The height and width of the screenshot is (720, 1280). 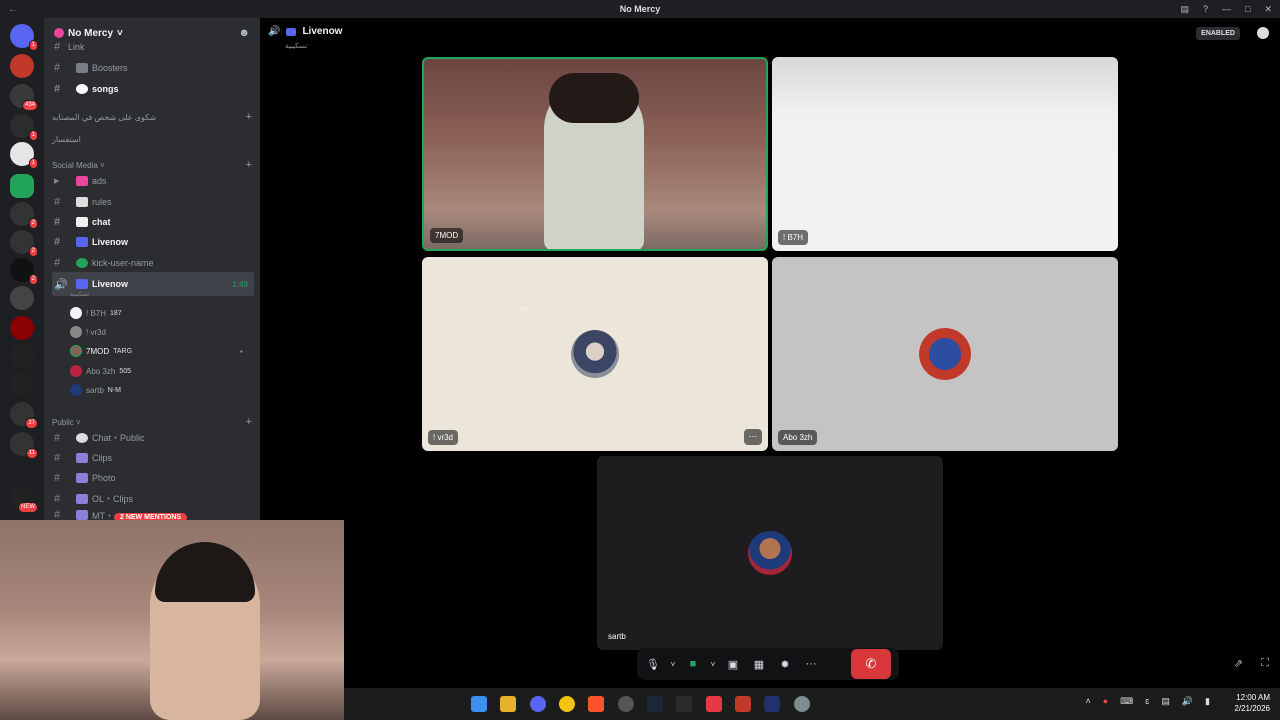 I want to click on steam-icon, so click(x=655, y=704).